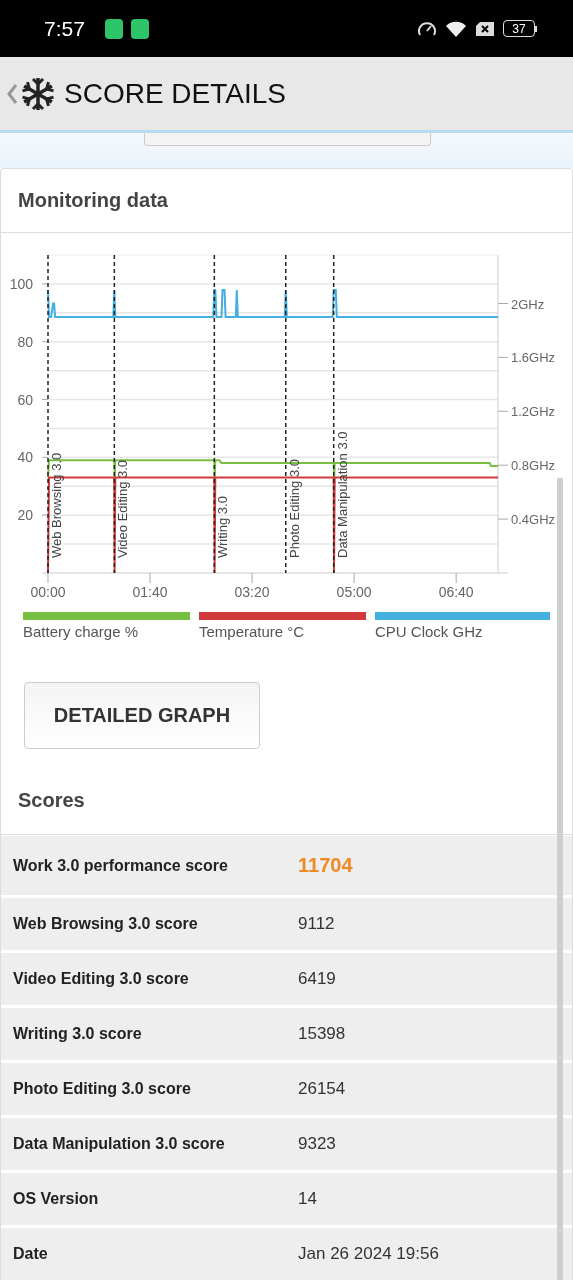 This screenshot has width=573, height=1280. What do you see at coordinates (150, 592) in the screenshot?
I see `axis-label: 01:40` at bounding box center [150, 592].